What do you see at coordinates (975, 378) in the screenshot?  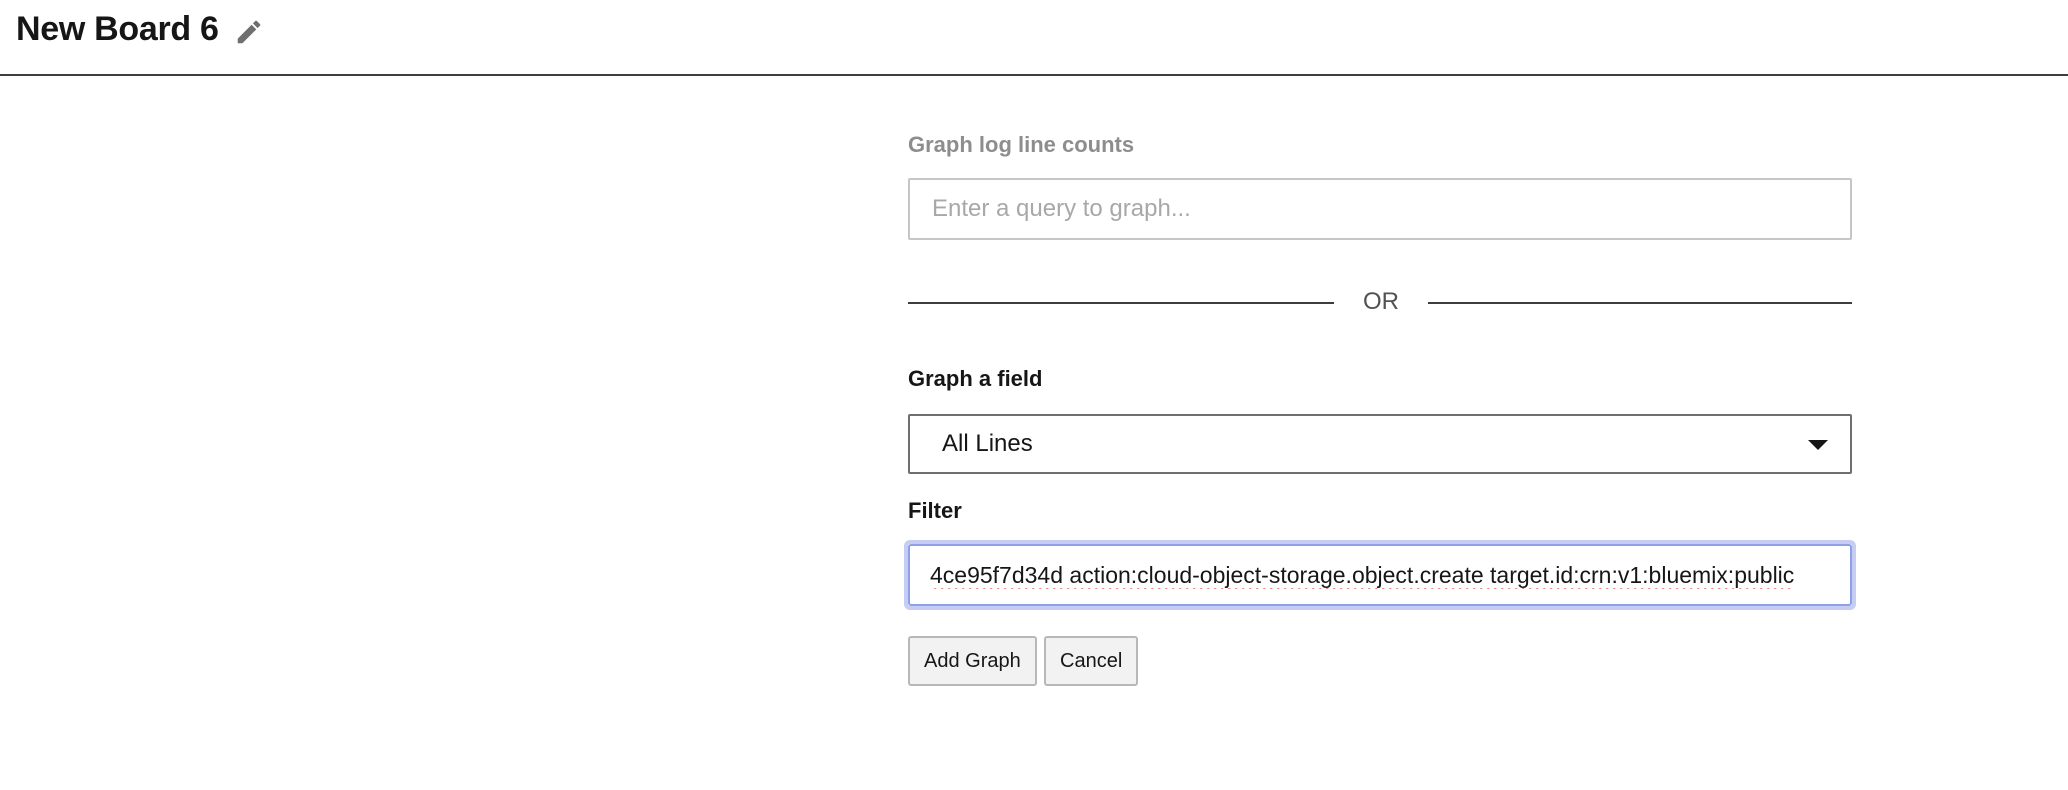 I see `field-label: Graph a field` at bounding box center [975, 378].